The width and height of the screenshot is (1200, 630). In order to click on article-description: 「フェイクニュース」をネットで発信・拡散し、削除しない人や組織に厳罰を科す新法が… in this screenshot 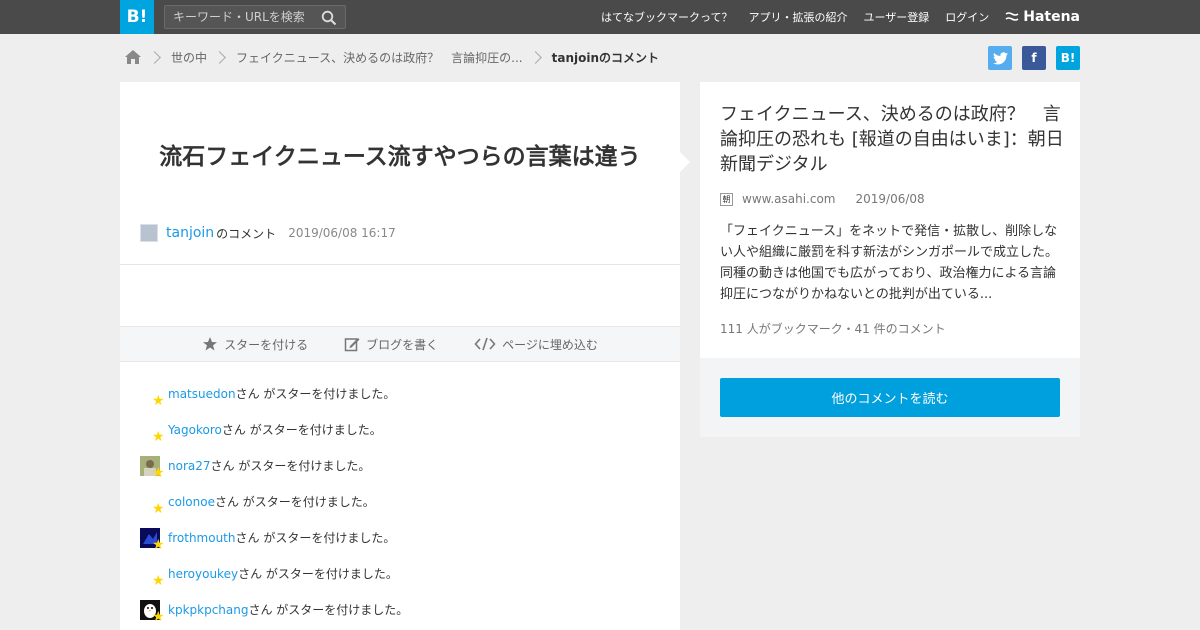, I will do `click(889, 263)`.